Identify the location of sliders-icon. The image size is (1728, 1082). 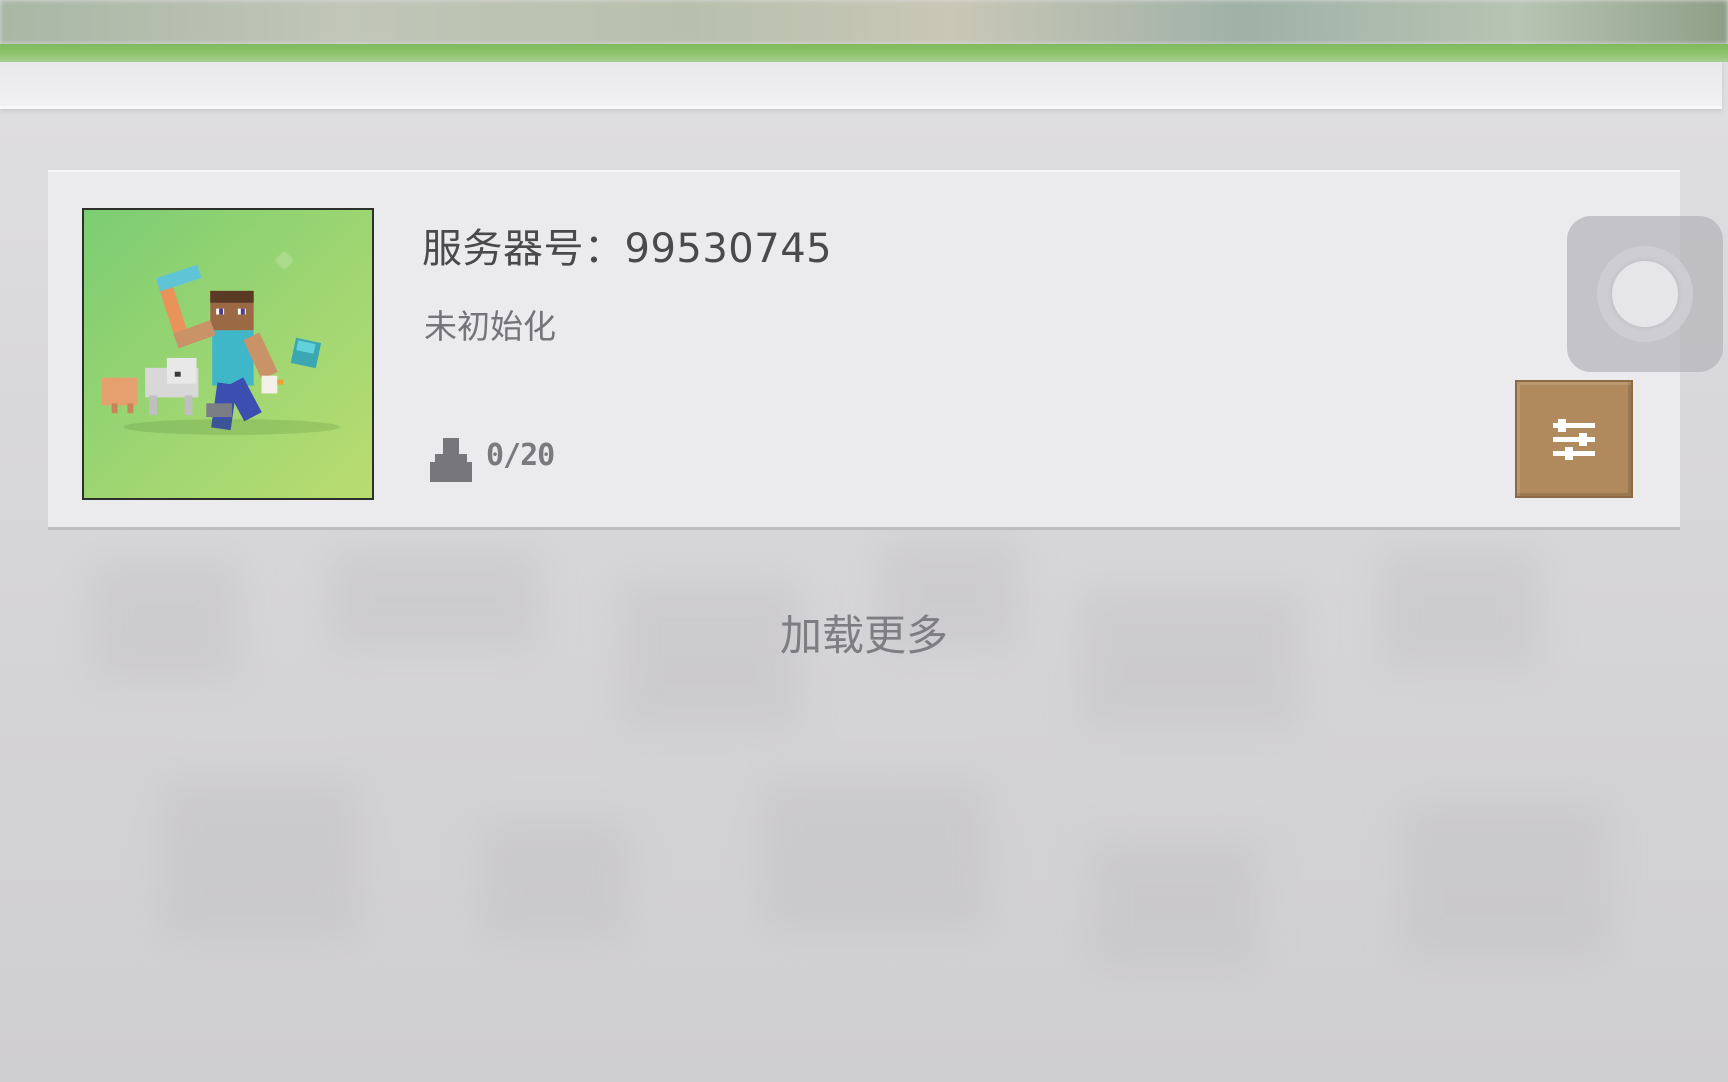
(1574, 439).